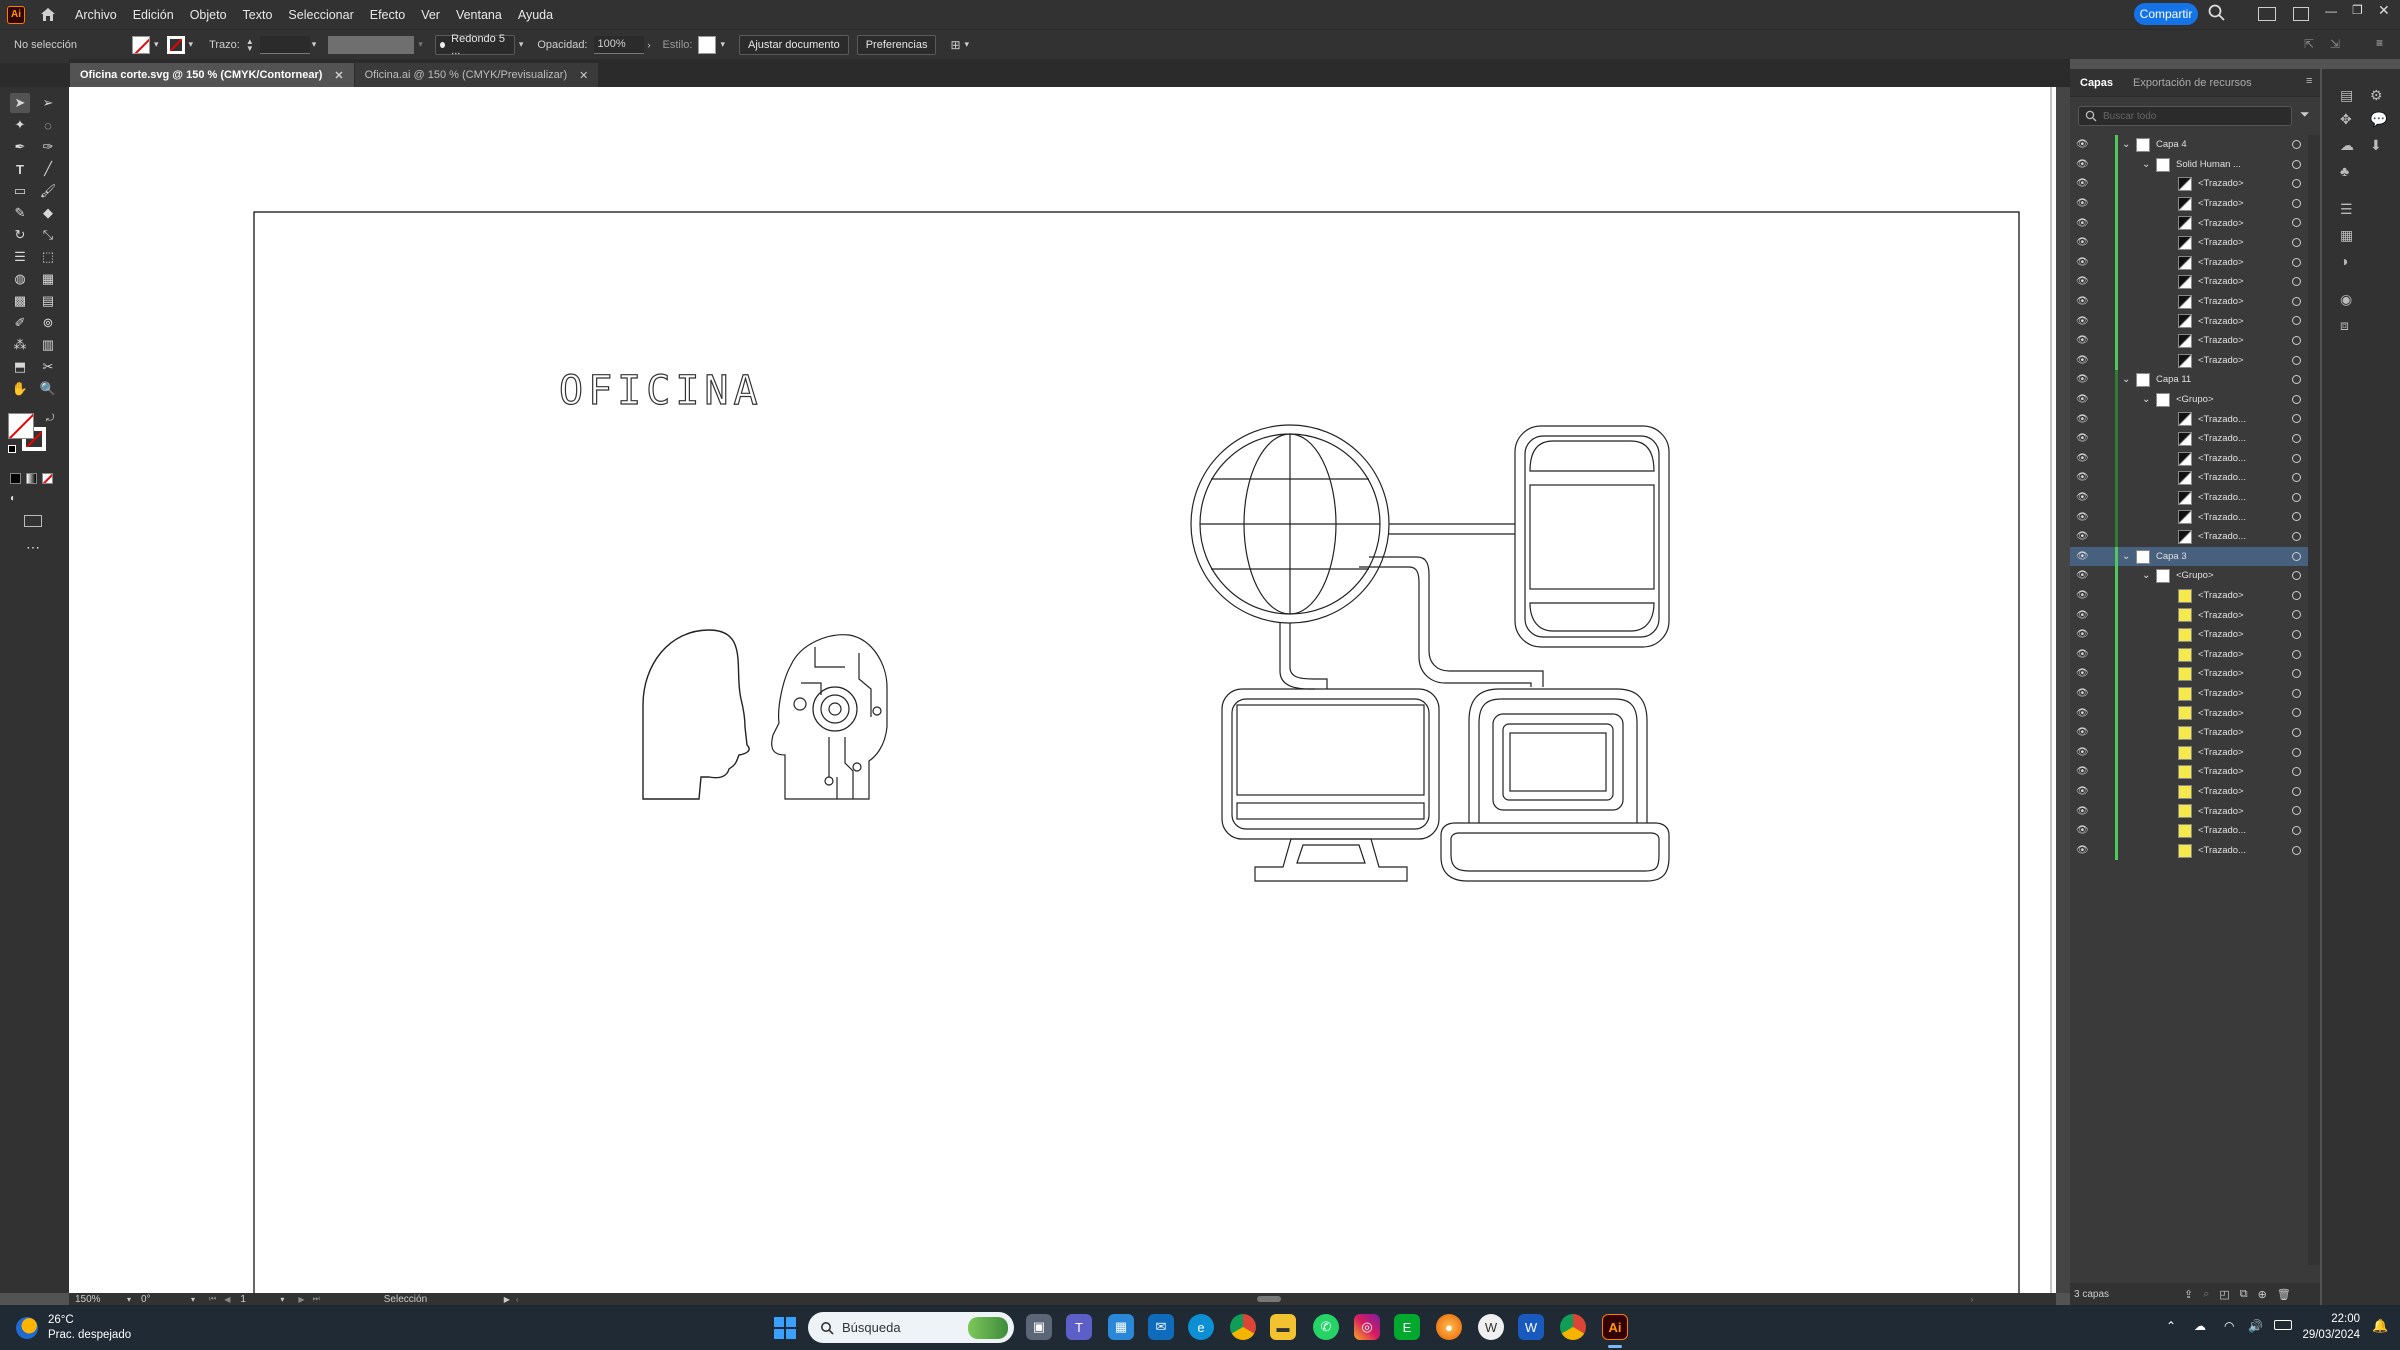  Describe the element at coordinates (2284, 1294) in the screenshot. I see `delete-layer-icon: 🗑` at that location.